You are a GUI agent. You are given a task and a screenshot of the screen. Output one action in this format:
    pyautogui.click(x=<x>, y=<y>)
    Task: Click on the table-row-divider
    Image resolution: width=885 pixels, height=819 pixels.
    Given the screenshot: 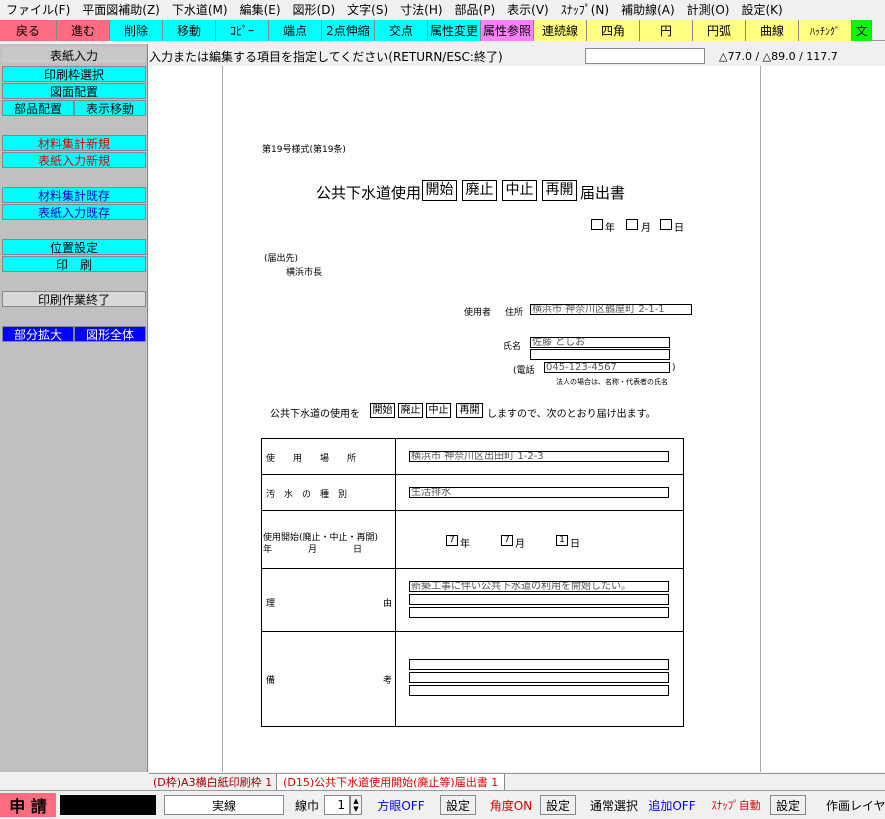 What is the action you would take?
    pyautogui.click(x=472, y=631)
    